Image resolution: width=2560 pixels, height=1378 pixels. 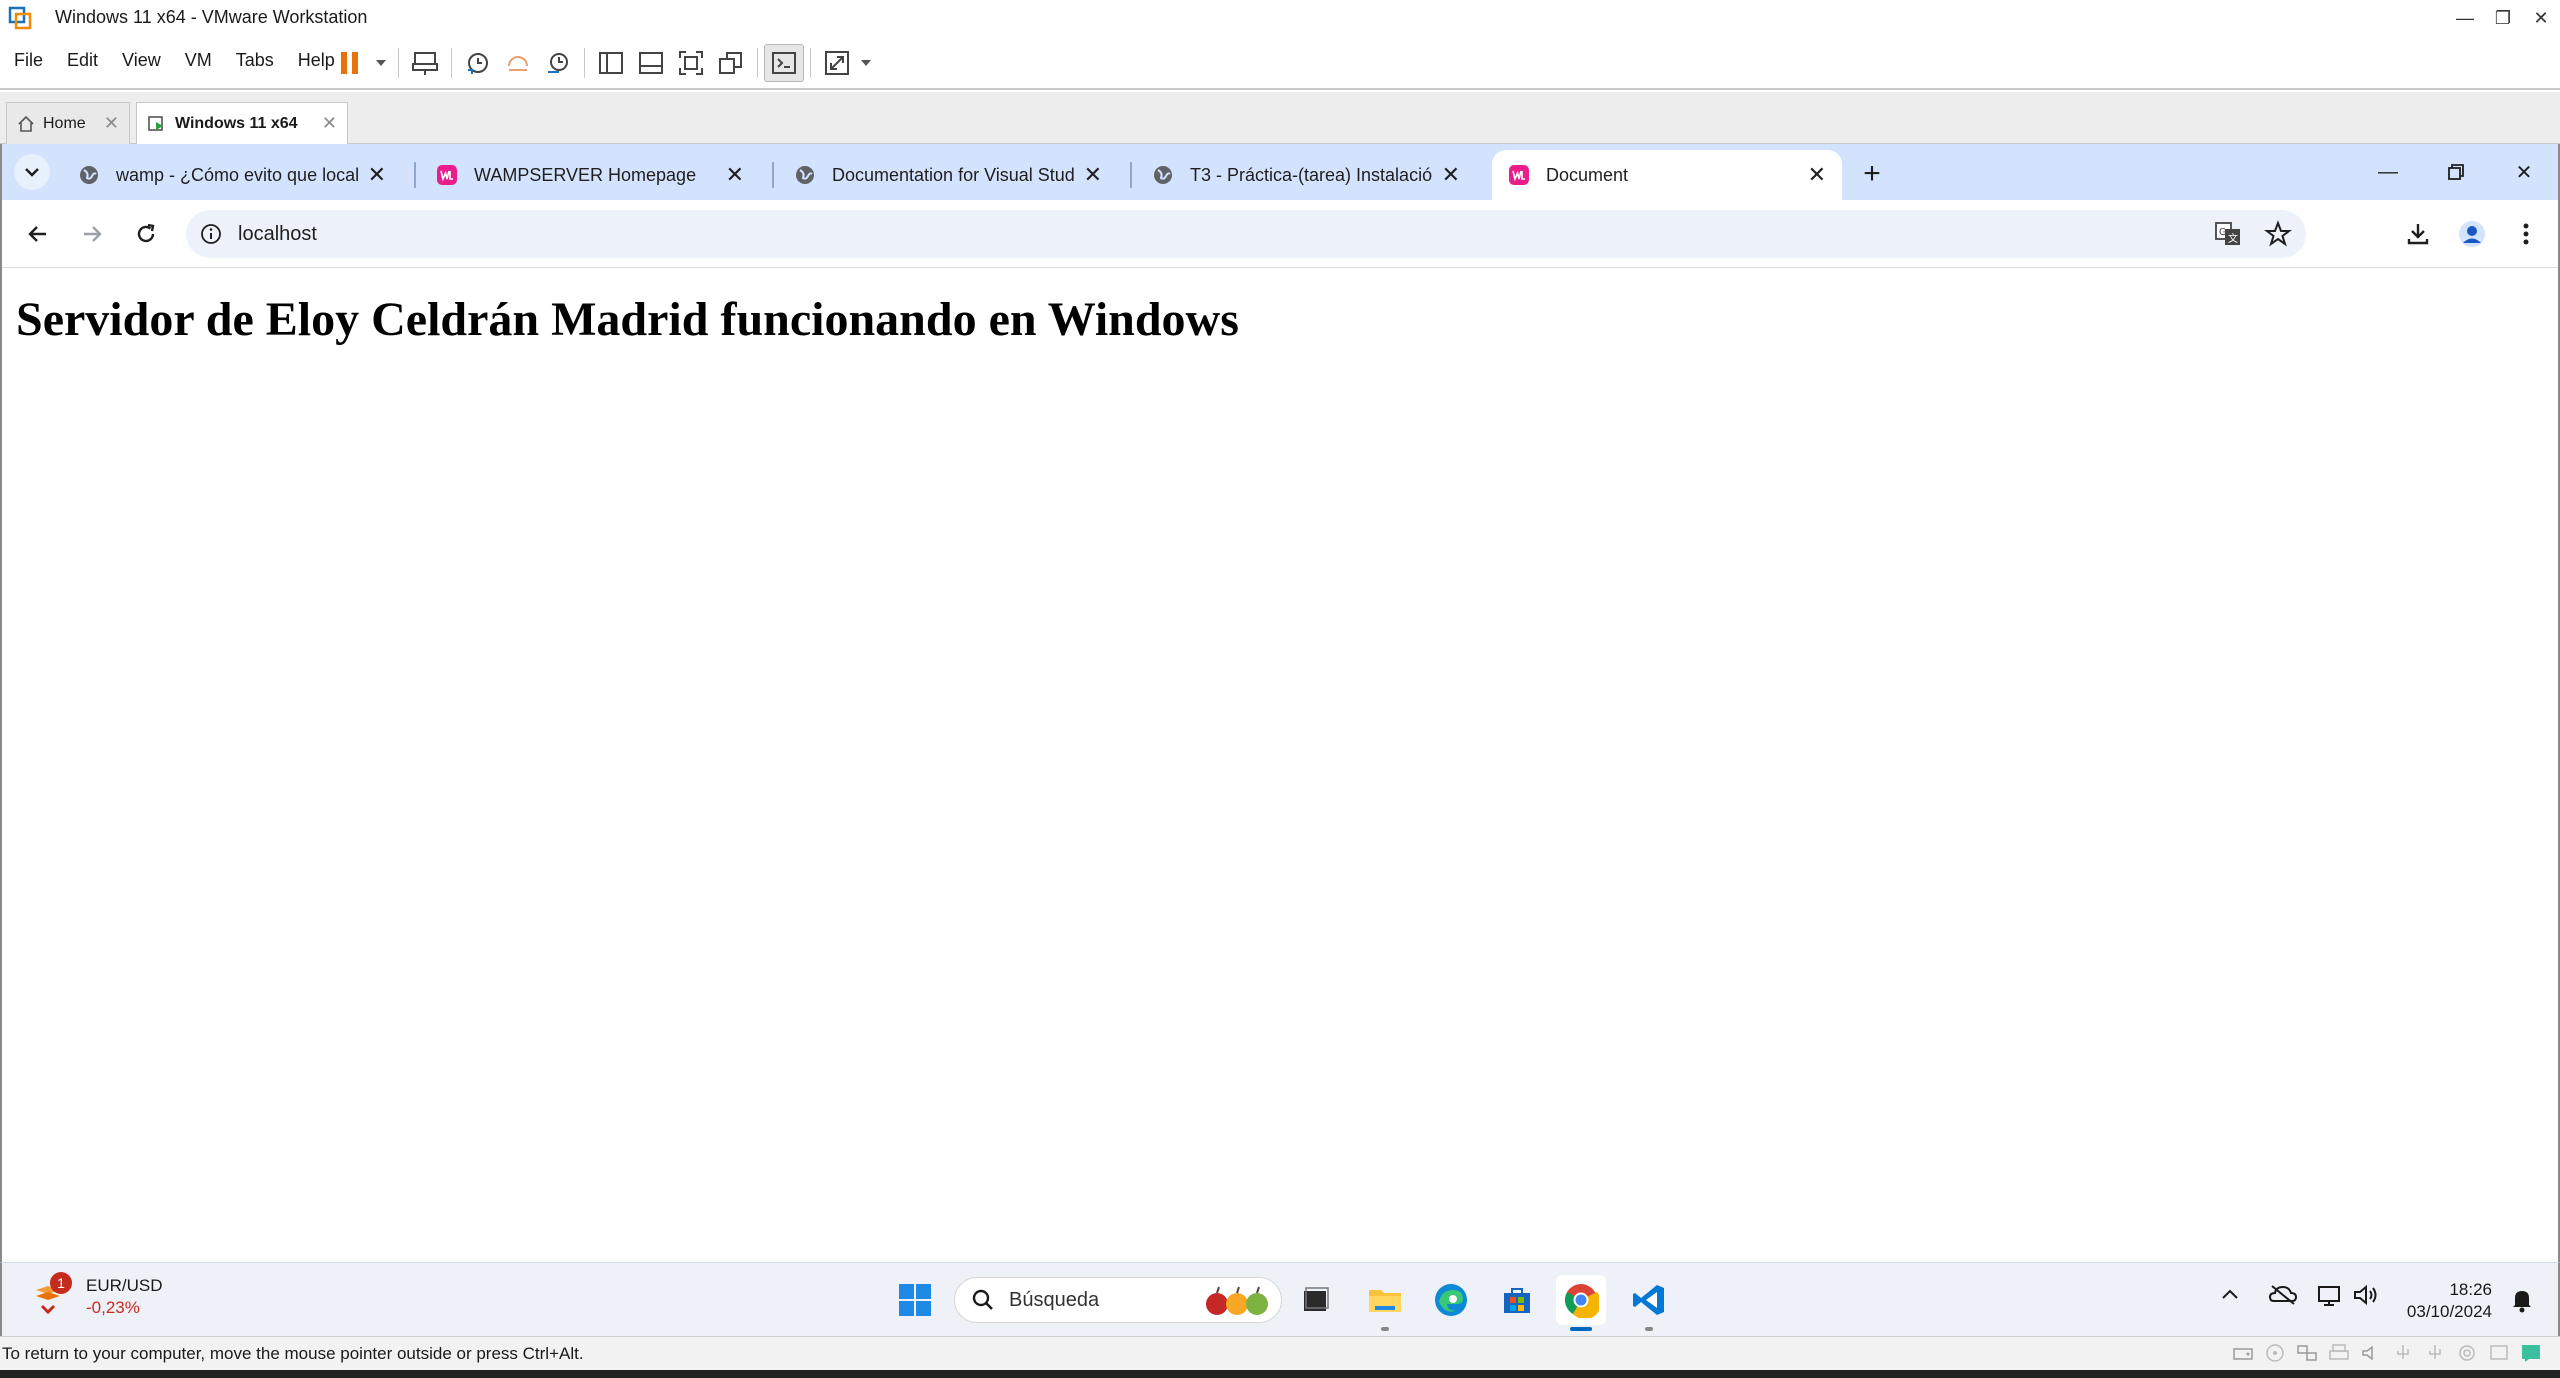 What do you see at coordinates (211, 234) in the screenshot?
I see `site-info-icon` at bounding box center [211, 234].